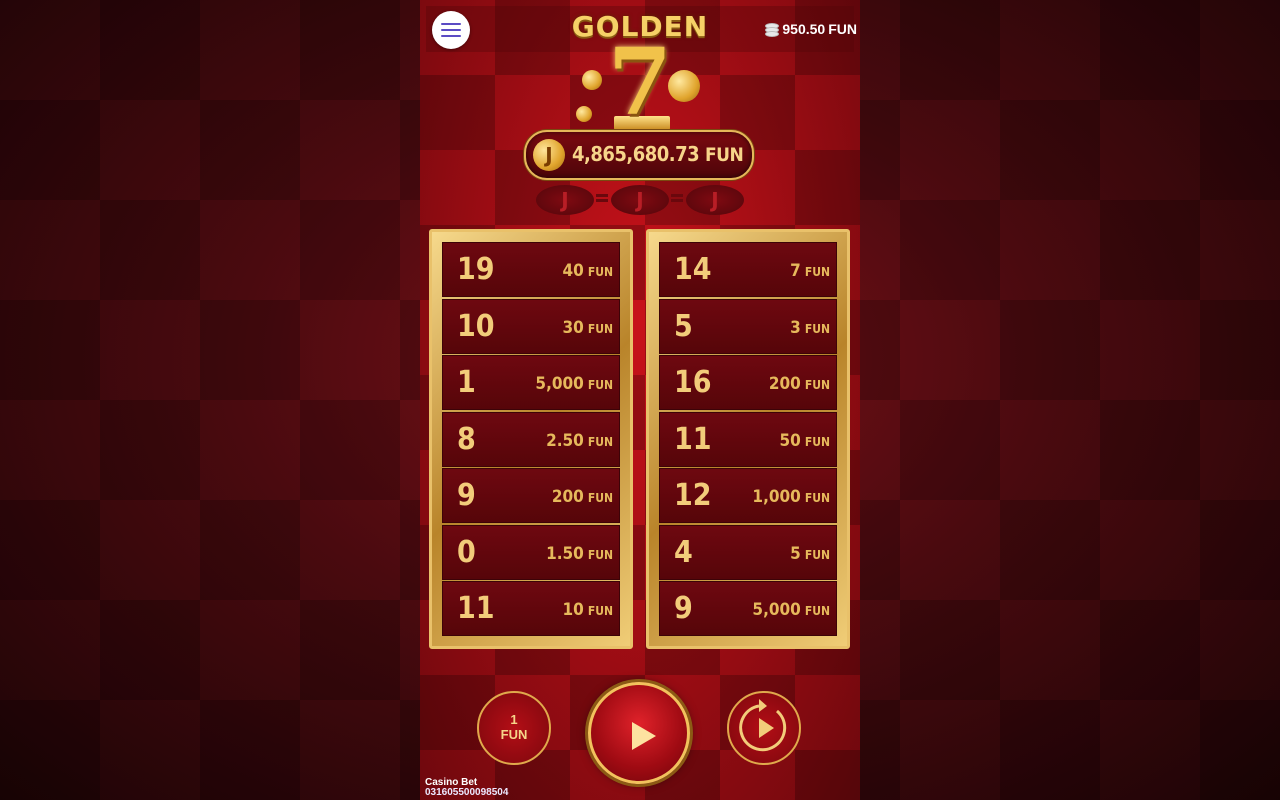 The image size is (1280, 800). Describe the element at coordinates (748, 326) in the screenshot. I see `ticket-row: 5 3 FUN` at that location.